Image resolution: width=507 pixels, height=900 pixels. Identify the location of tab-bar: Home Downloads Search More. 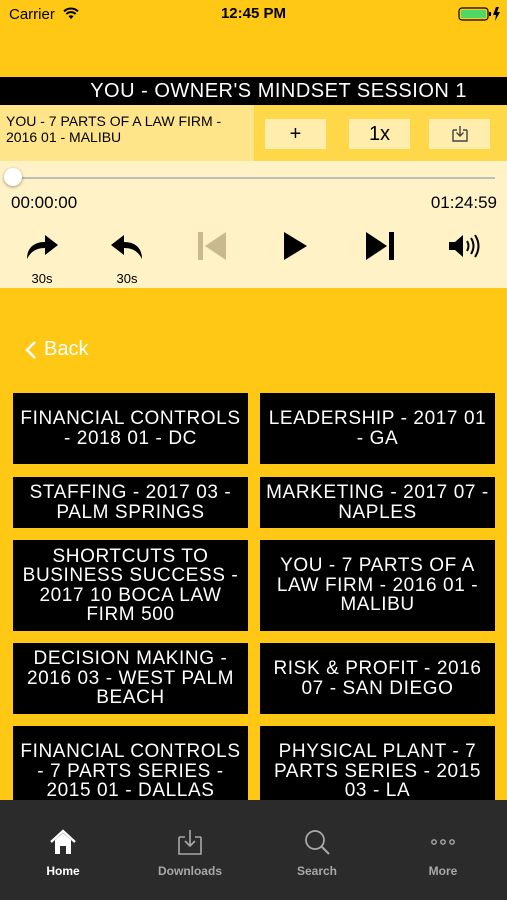
(253, 850).